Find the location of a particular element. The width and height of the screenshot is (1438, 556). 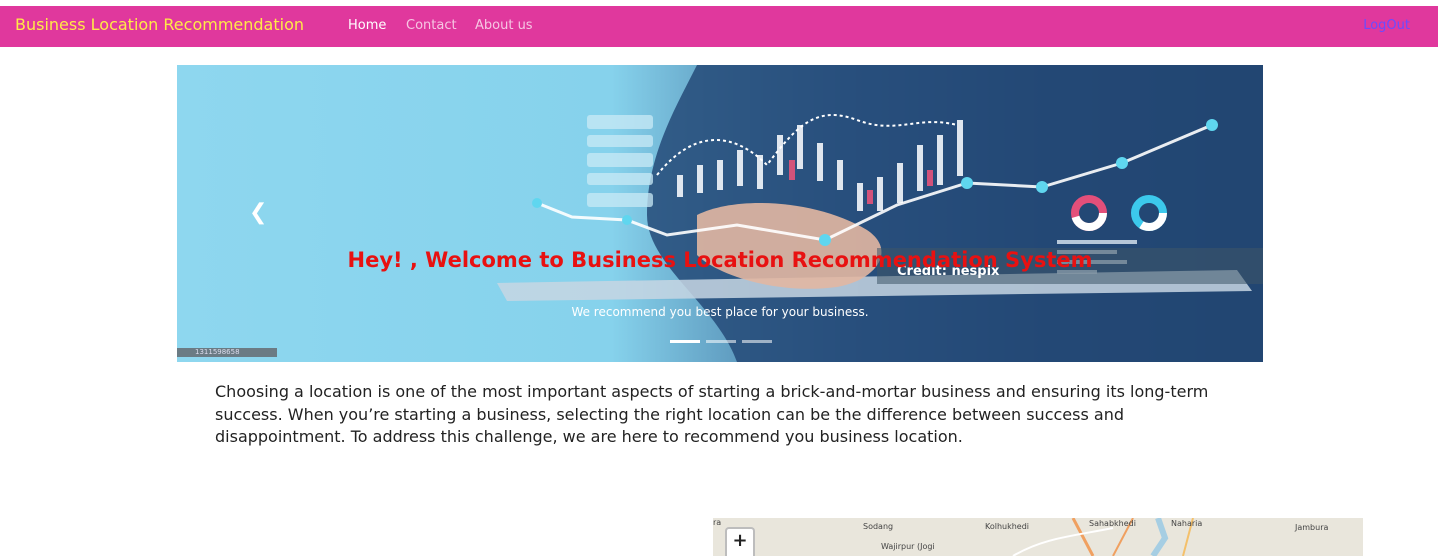

carousel-indicators is located at coordinates (721, 341).